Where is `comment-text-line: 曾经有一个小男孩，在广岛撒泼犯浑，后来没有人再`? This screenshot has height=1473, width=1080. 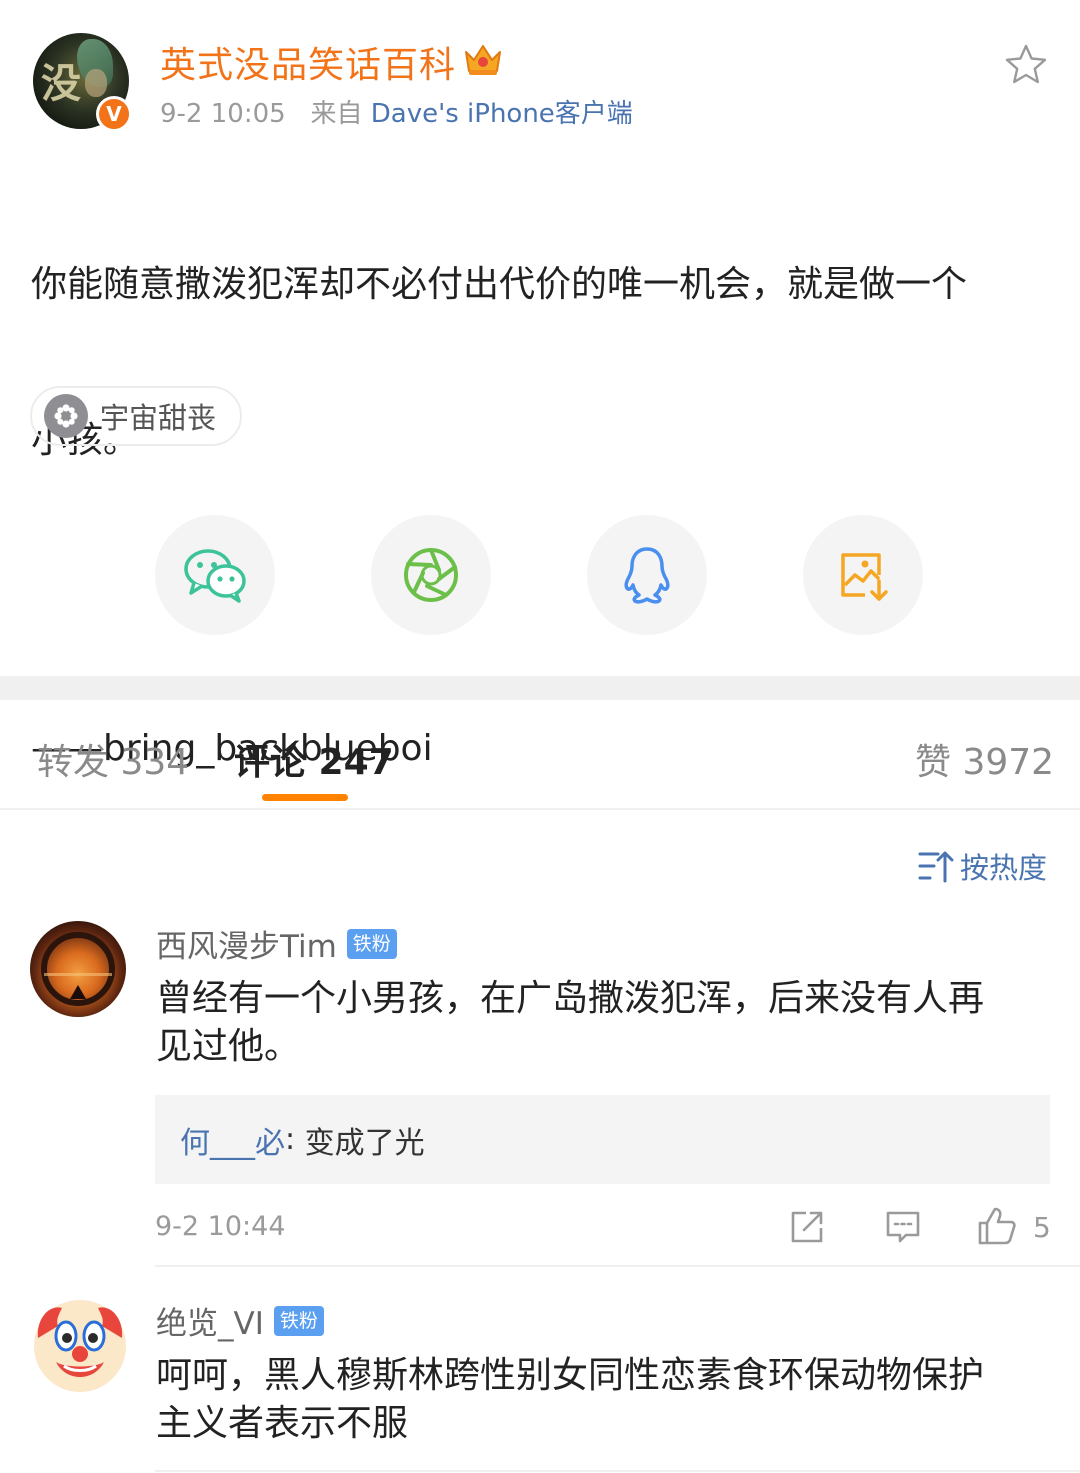
comment-text-line: 曾经有一个小男孩，在广岛撒泼犯浑，后来没有人再 is located at coordinates (570, 998).